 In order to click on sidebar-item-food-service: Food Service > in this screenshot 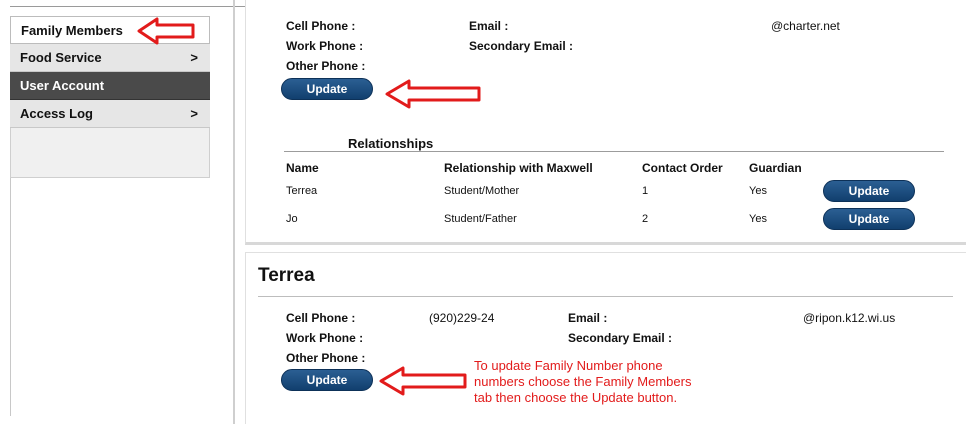, I will do `click(110, 58)`.